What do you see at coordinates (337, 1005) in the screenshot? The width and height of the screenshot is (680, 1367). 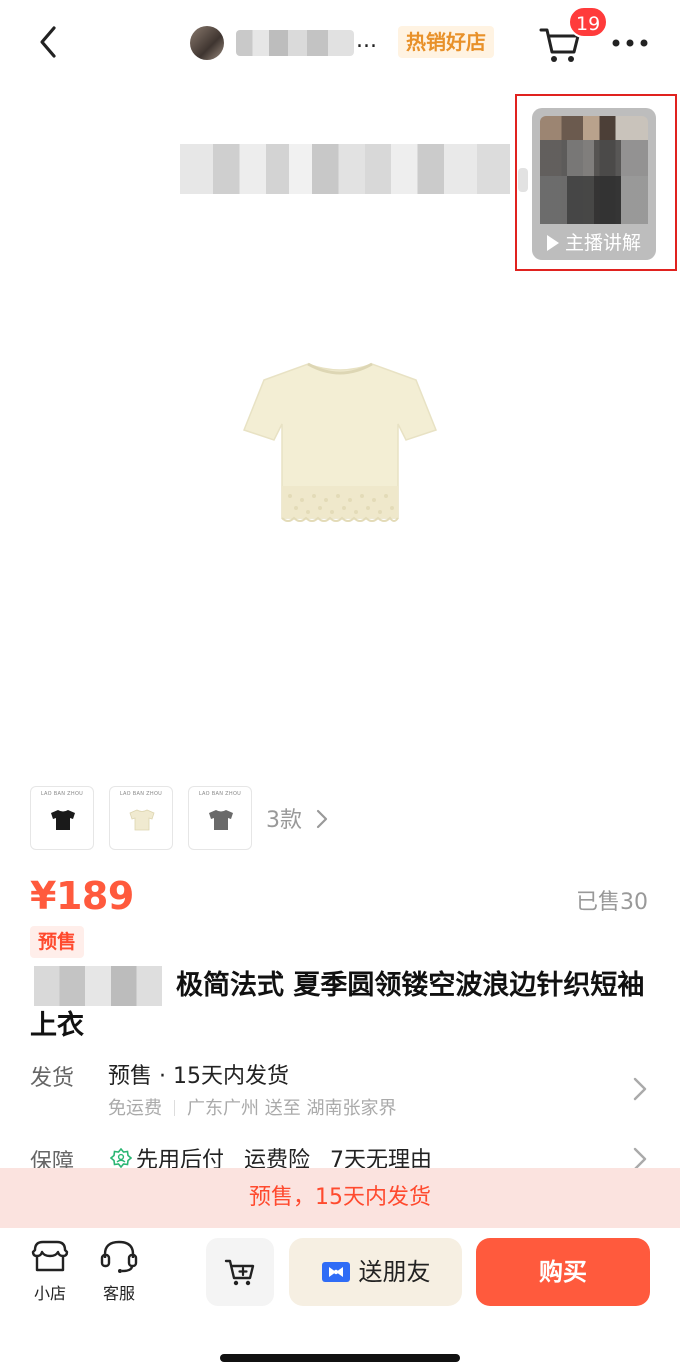 I see `product-title: 极简法式 夏季圆领镂空波浪边针织短袖上衣` at bounding box center [337, 1005].